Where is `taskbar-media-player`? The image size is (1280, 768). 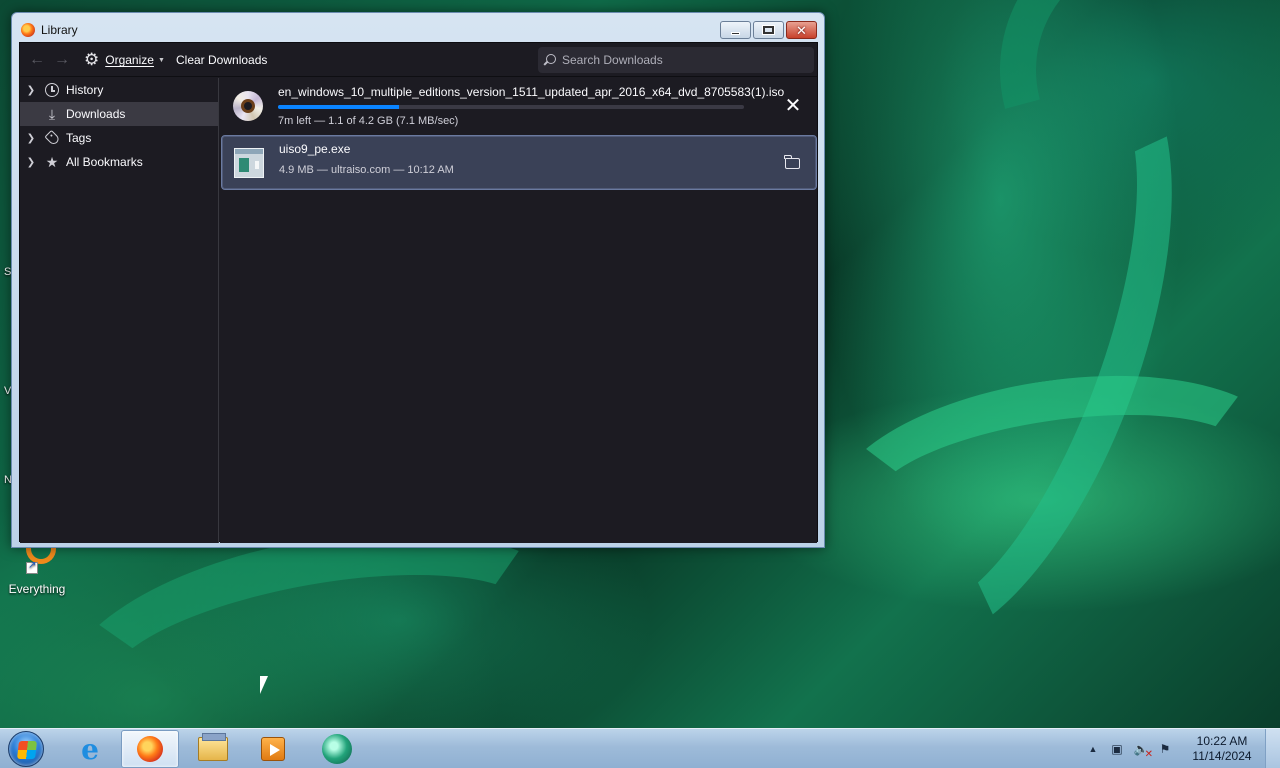
taskbar-media-player is located at coordinates (273, 749).